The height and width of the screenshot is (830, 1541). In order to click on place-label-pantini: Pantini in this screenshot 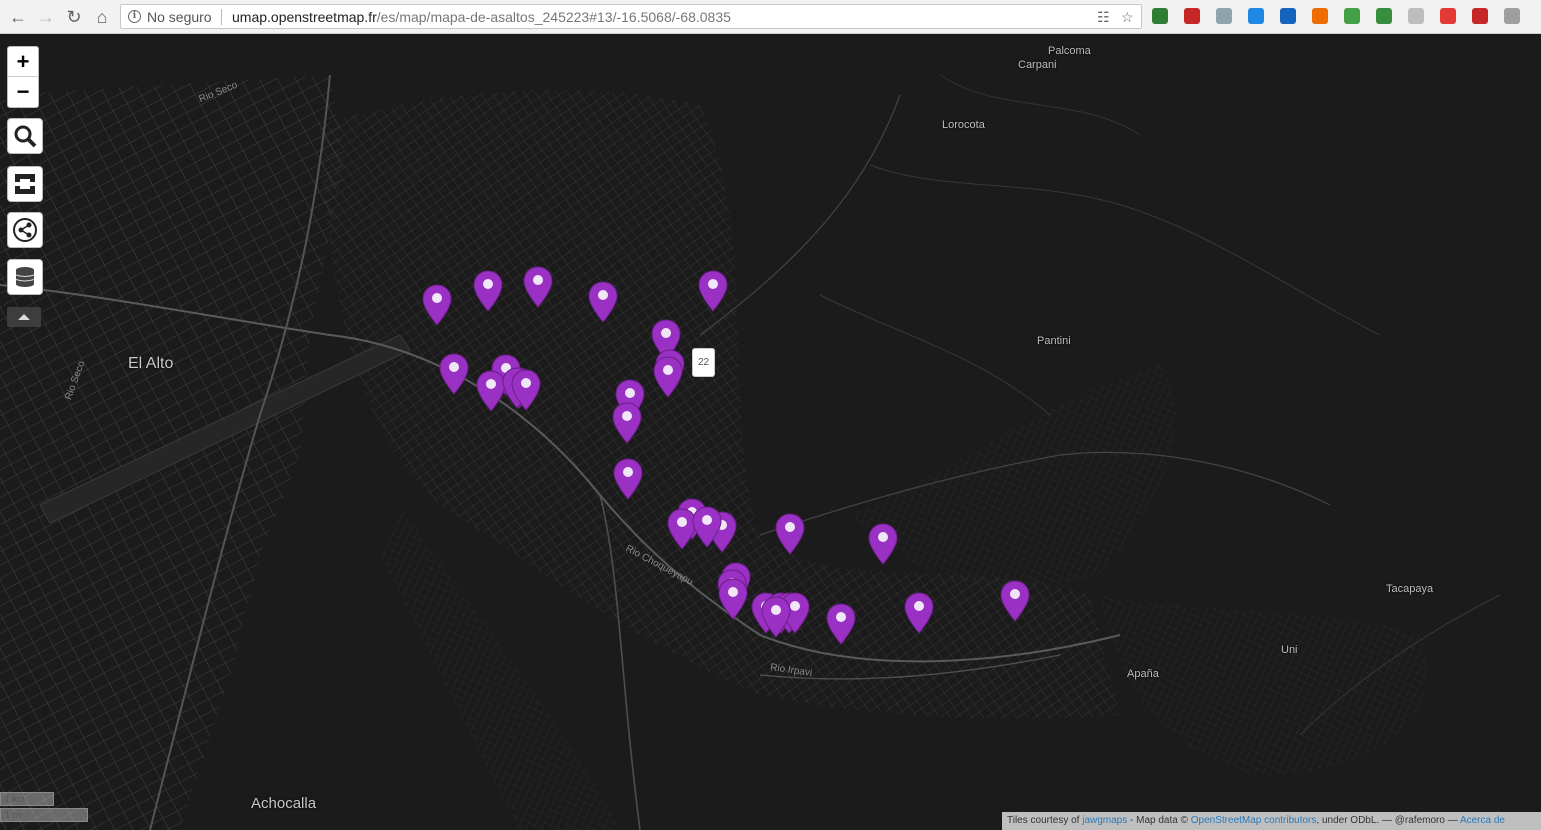, I will do `click(1054, 341)`.